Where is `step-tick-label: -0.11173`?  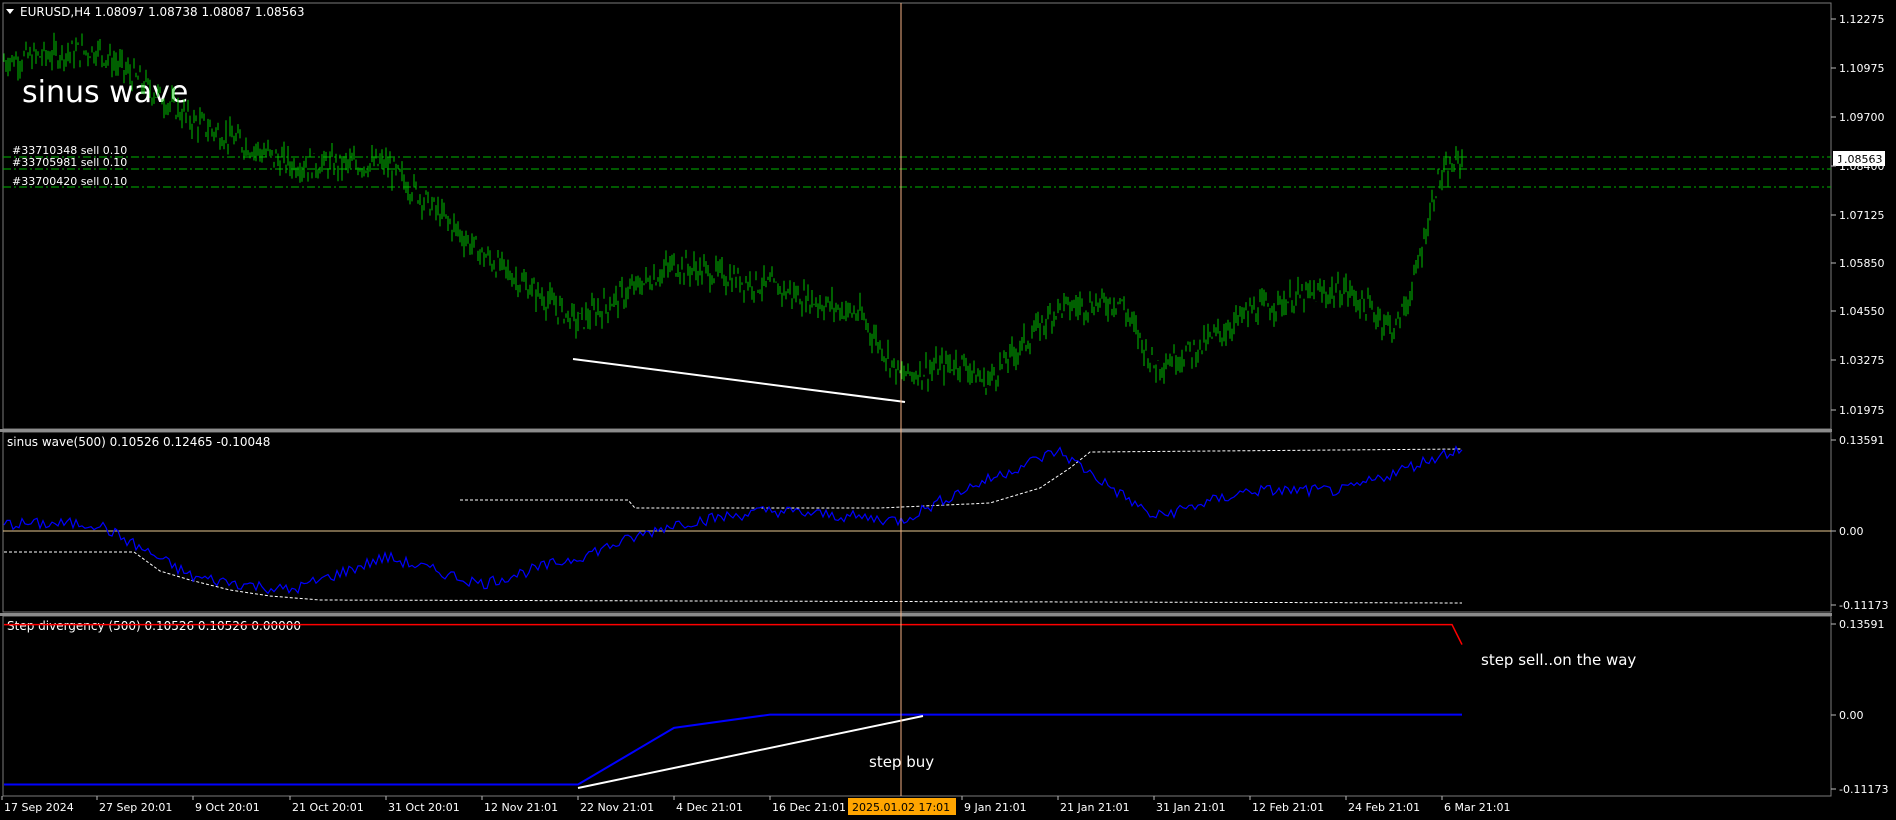
step-tick-label: -0.11173 is located at coordinates (1863, 789).